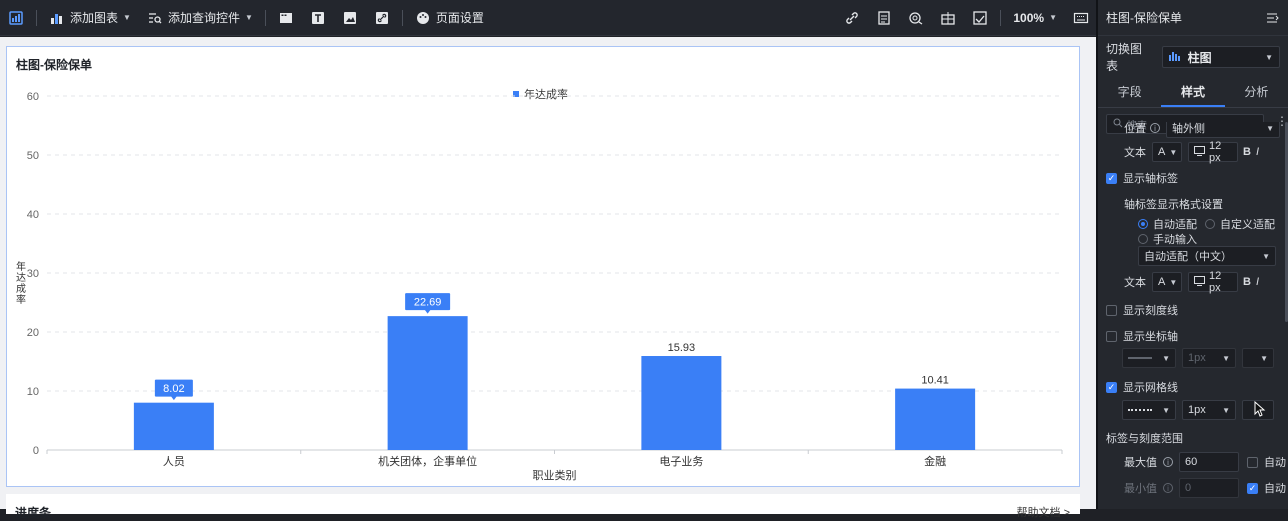  What do you see at coordinates (1209, 488) in the screenshot?
I see `min-value-input: 0` at bounding box center [1209, 488].